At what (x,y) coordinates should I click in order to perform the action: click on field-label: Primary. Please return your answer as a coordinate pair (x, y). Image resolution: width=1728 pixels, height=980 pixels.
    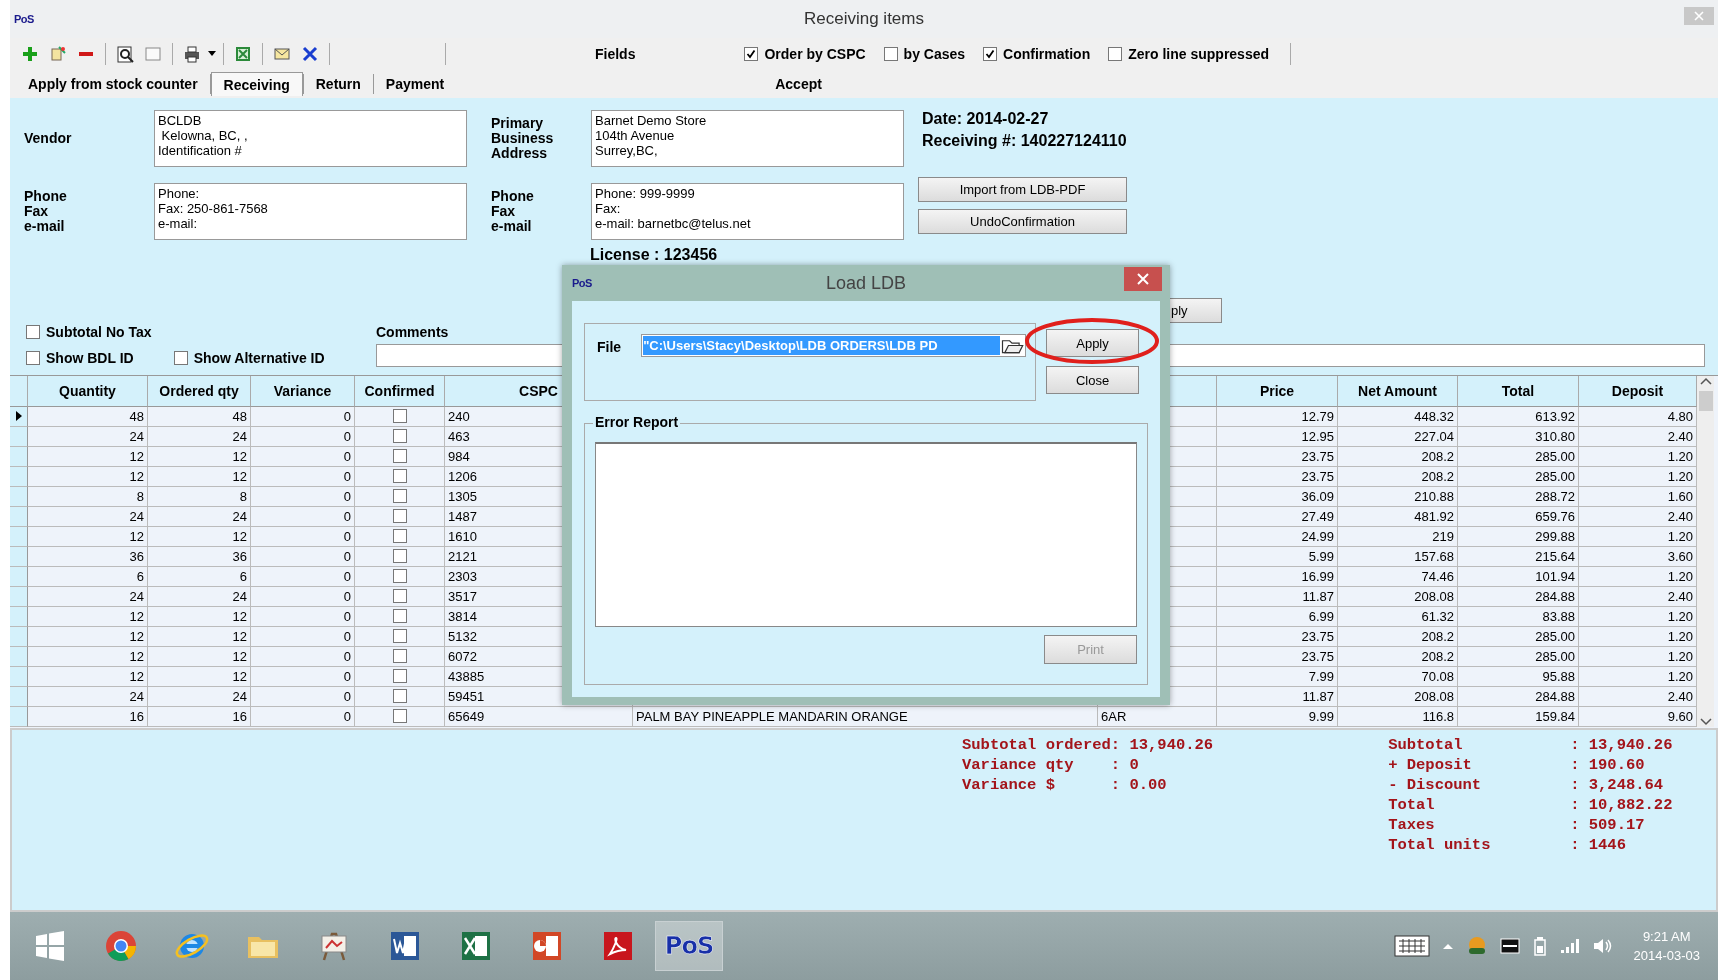
    Looking at the image, I should click on (518, 123).